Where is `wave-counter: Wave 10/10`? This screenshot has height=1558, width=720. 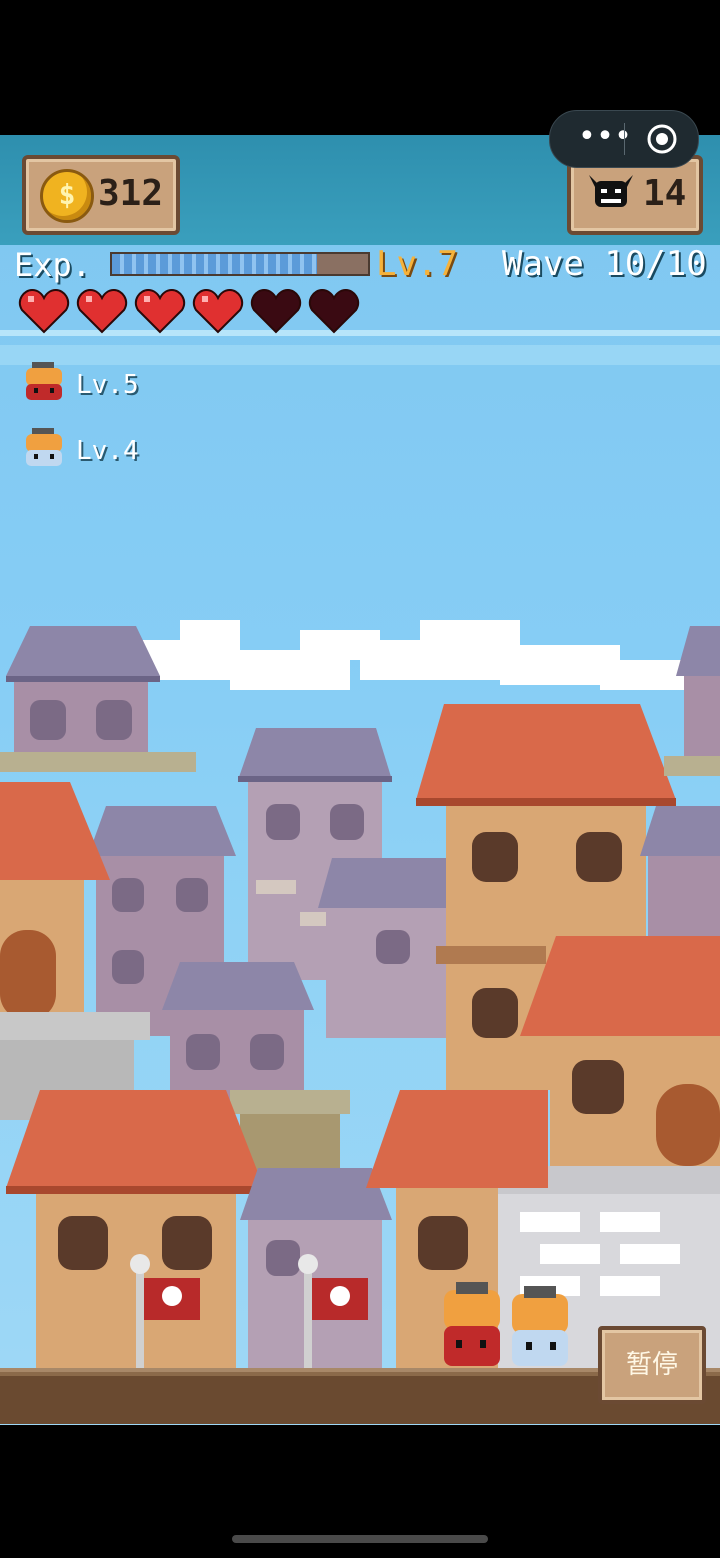 wave-counter: Wave 10/10 is located at coordinates (604, 264).